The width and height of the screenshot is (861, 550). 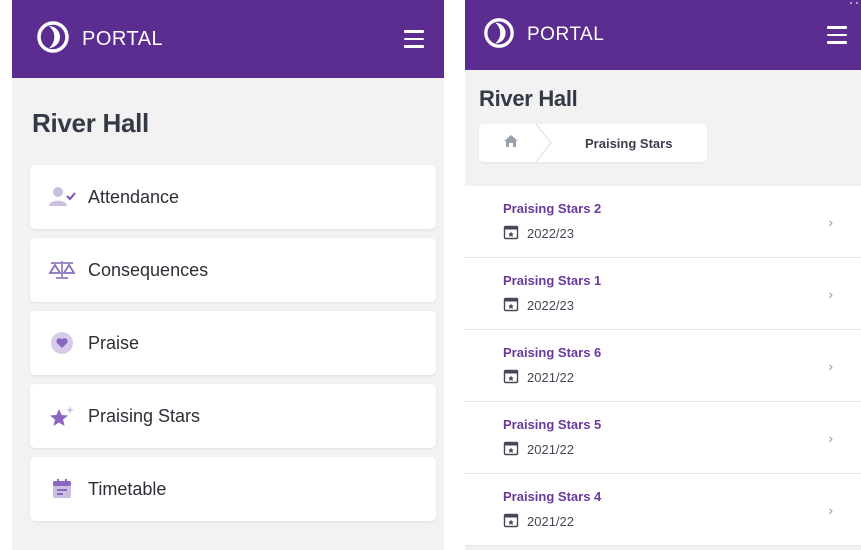 I want to click on menu-item-label: Praise, so click(x=114, y=342).